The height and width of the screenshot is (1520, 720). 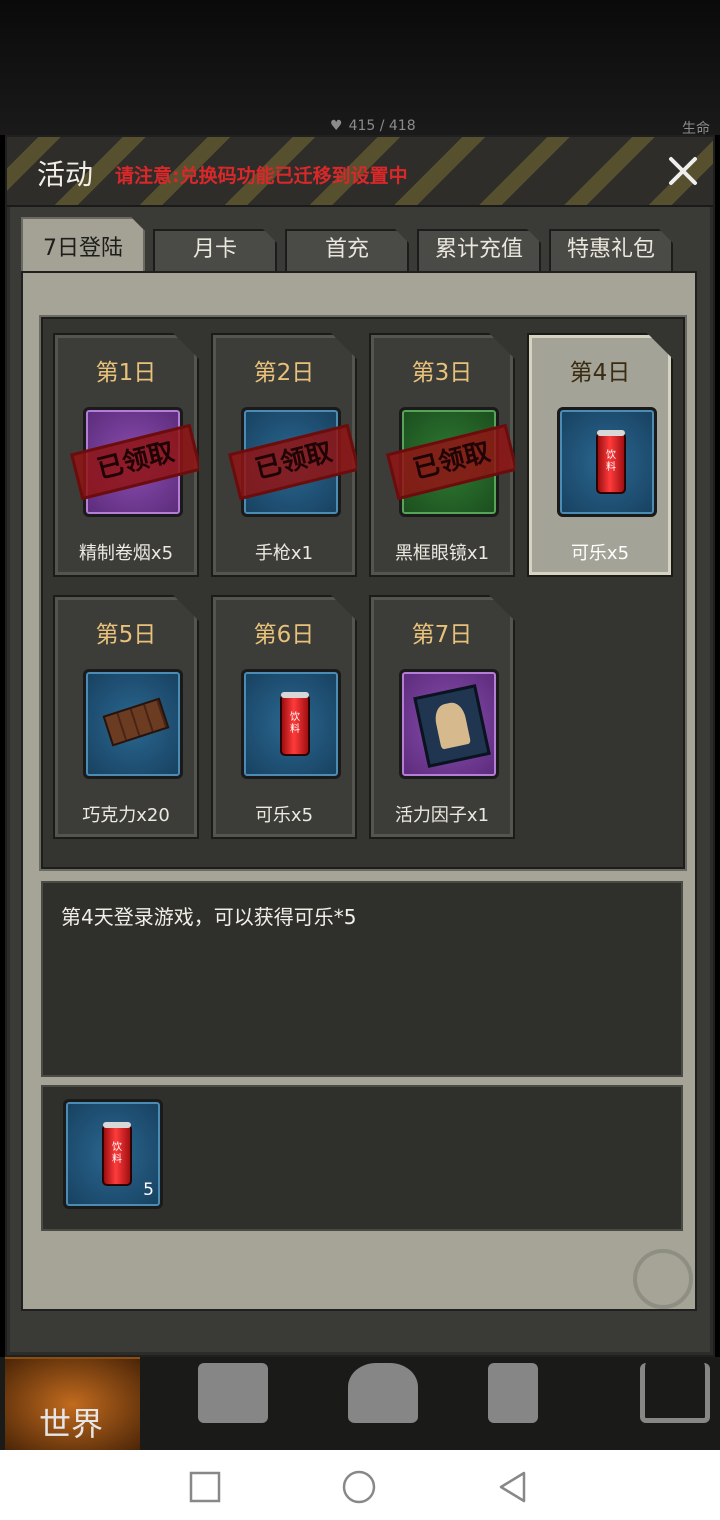 What do you see at coordinates (284, 635) in the screenshot?
I see `day-label: 第6日` at bounding box center [284, 635].